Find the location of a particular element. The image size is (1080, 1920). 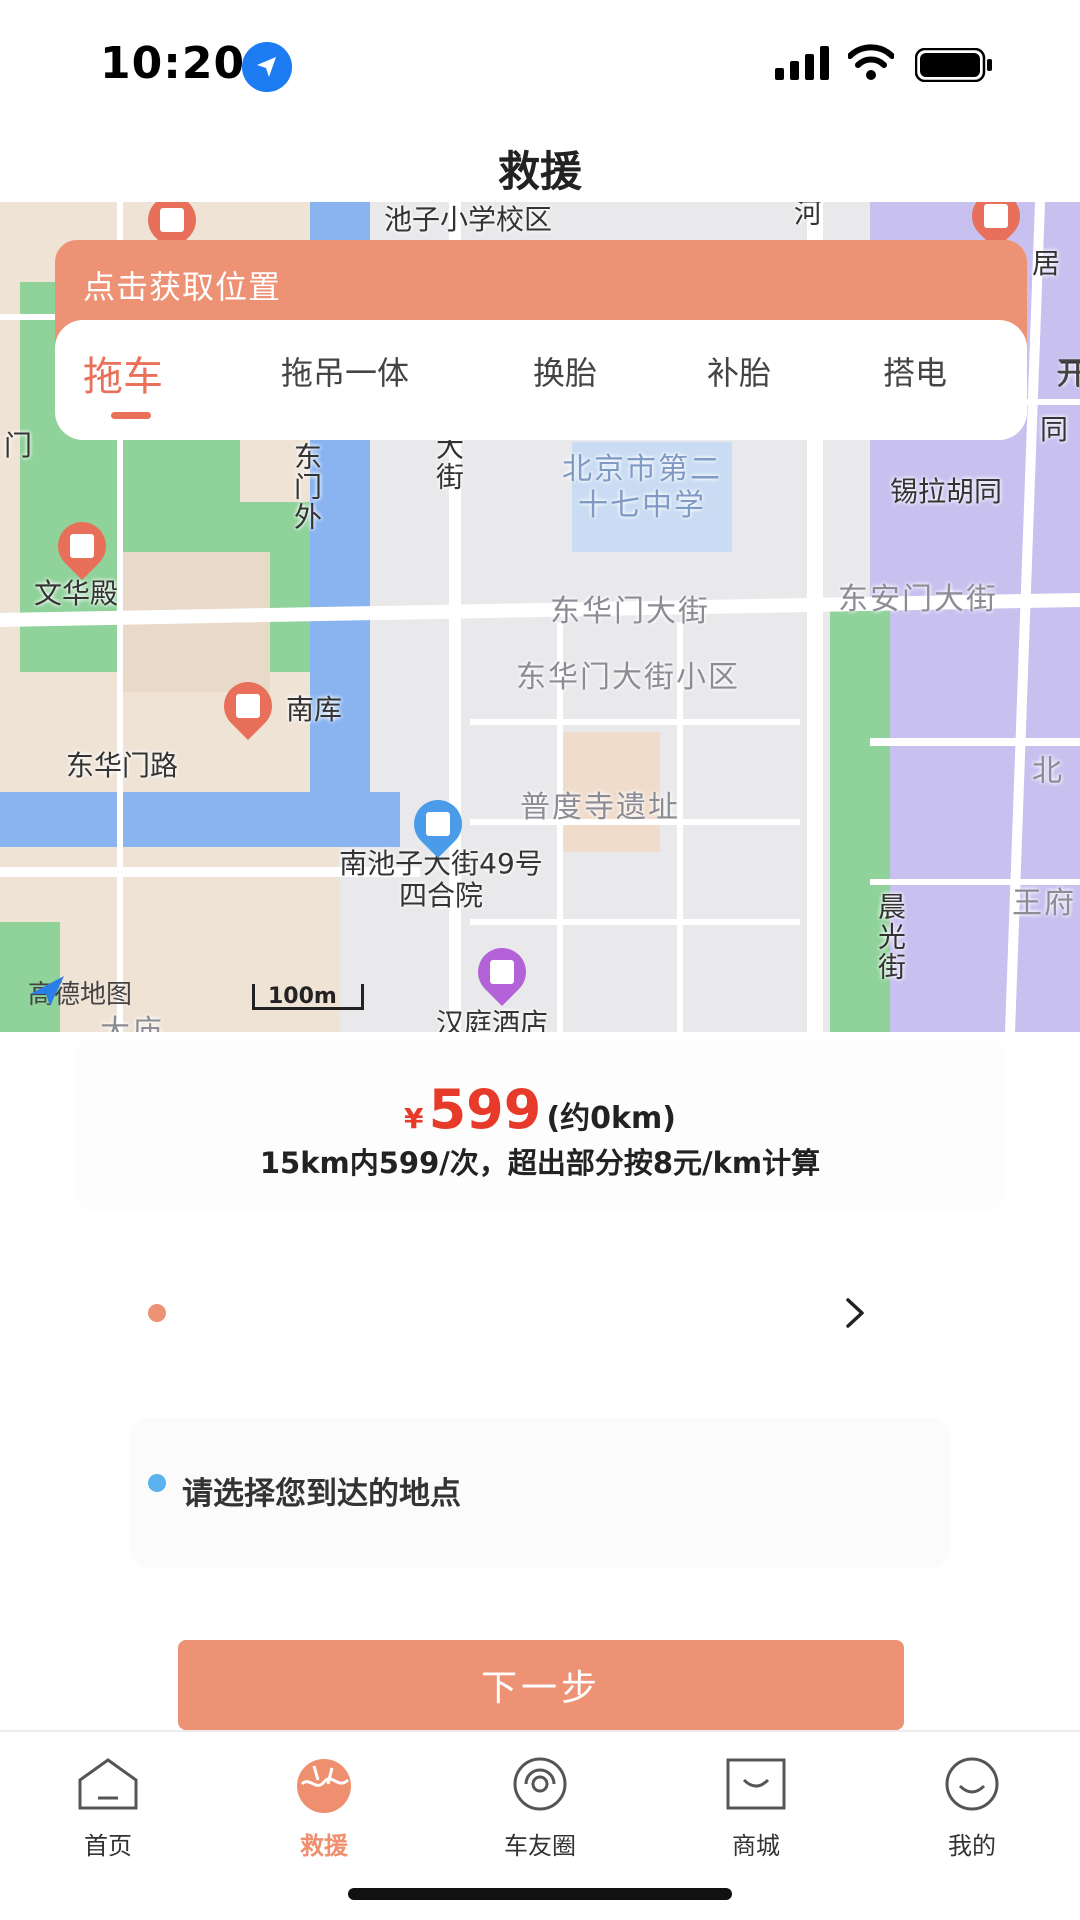

map-label: 北京市第二十七中学 is located at coordinates (642, 487).